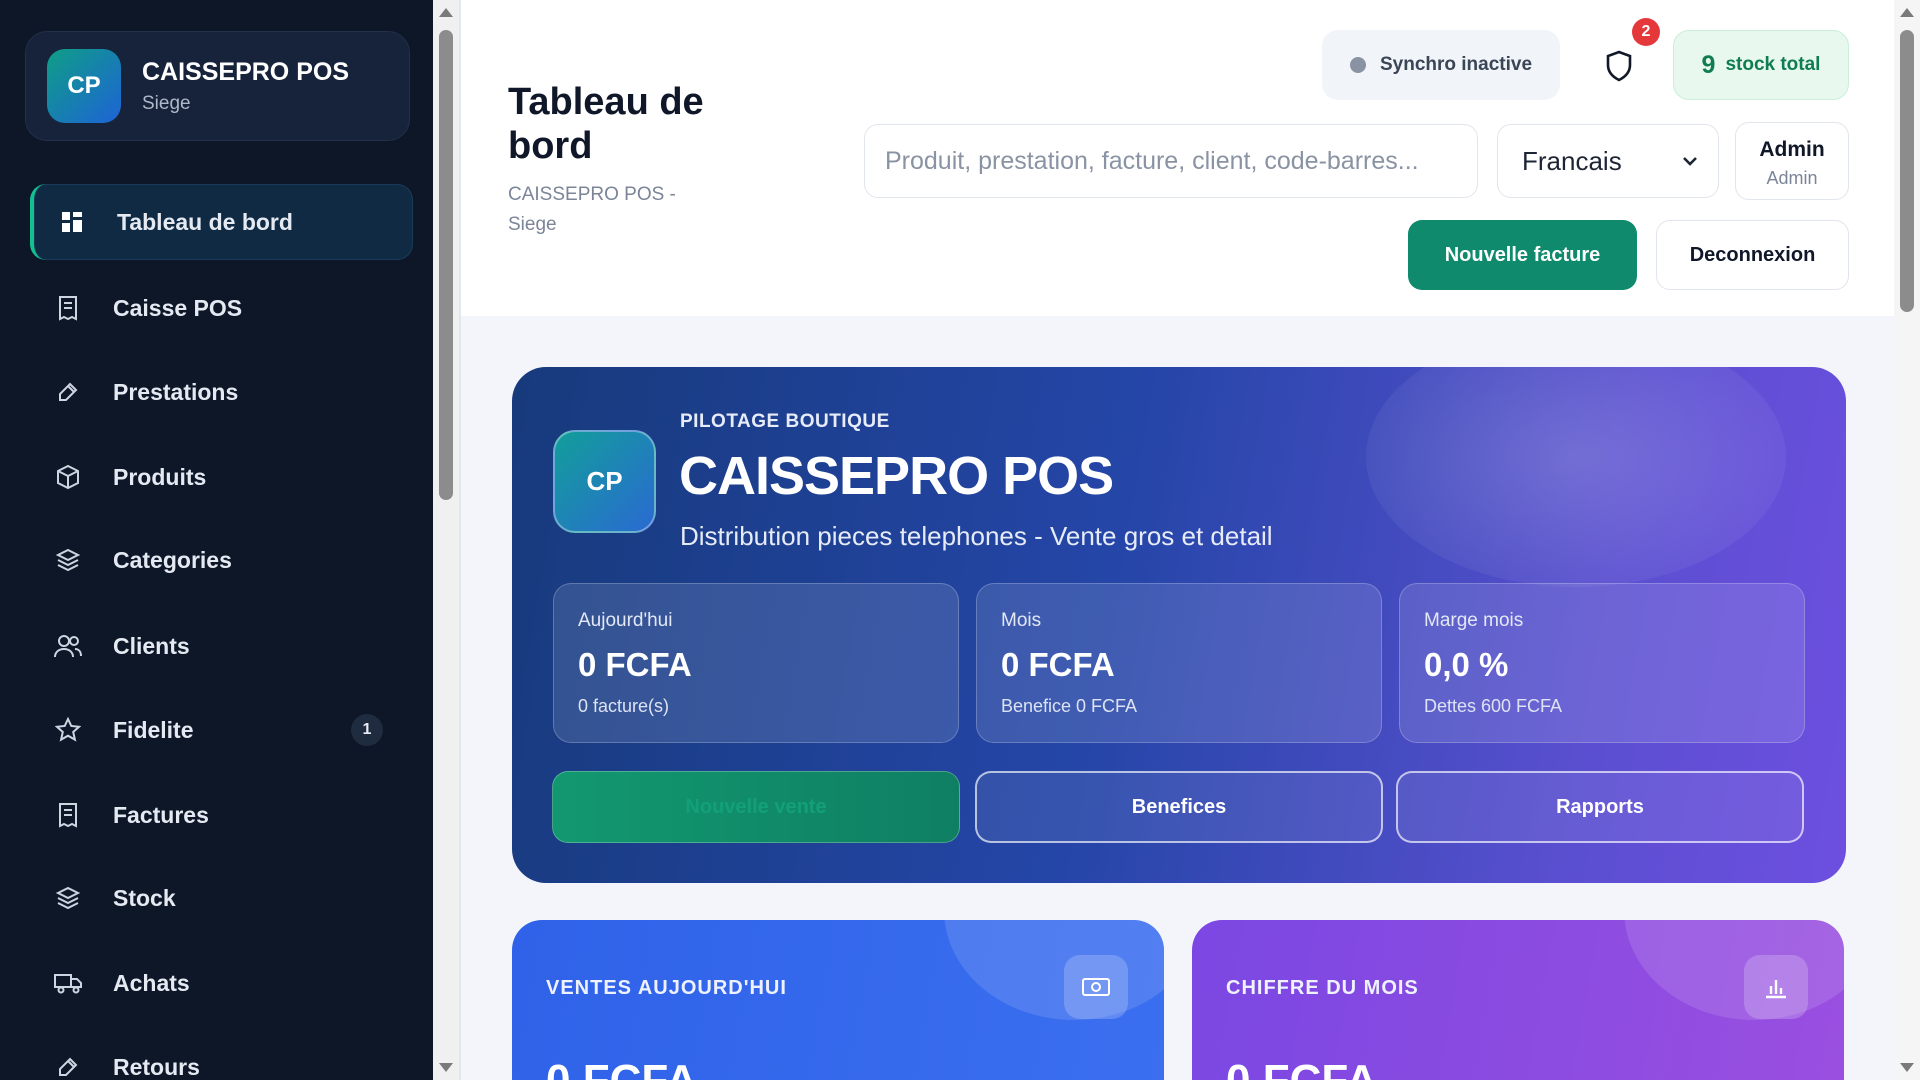 Image resolution: width=1920 pixels, height=1080 pixels. Describe the element at coordinates (84, 86) in the screenshot. I see `brand-logo: CP` at that location.